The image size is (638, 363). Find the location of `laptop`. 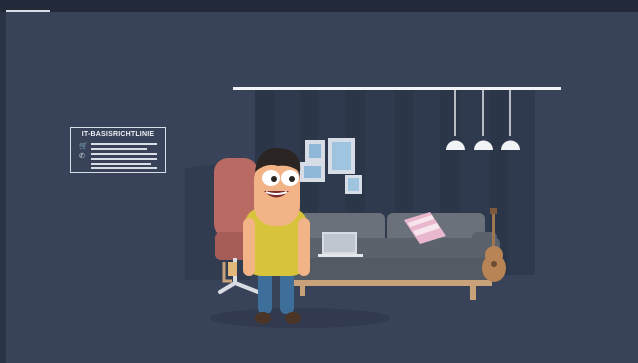

laptop is located at coordinates (340, 244).